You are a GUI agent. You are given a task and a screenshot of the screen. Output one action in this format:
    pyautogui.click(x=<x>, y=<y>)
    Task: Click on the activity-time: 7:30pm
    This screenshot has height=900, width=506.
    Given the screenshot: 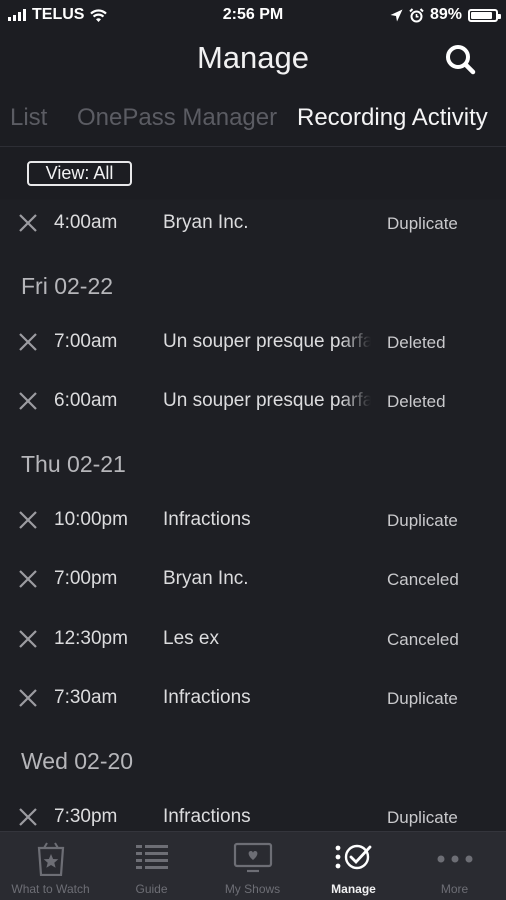 What is the action you would take?
    pyautogui.click(x=86, y=816)
    